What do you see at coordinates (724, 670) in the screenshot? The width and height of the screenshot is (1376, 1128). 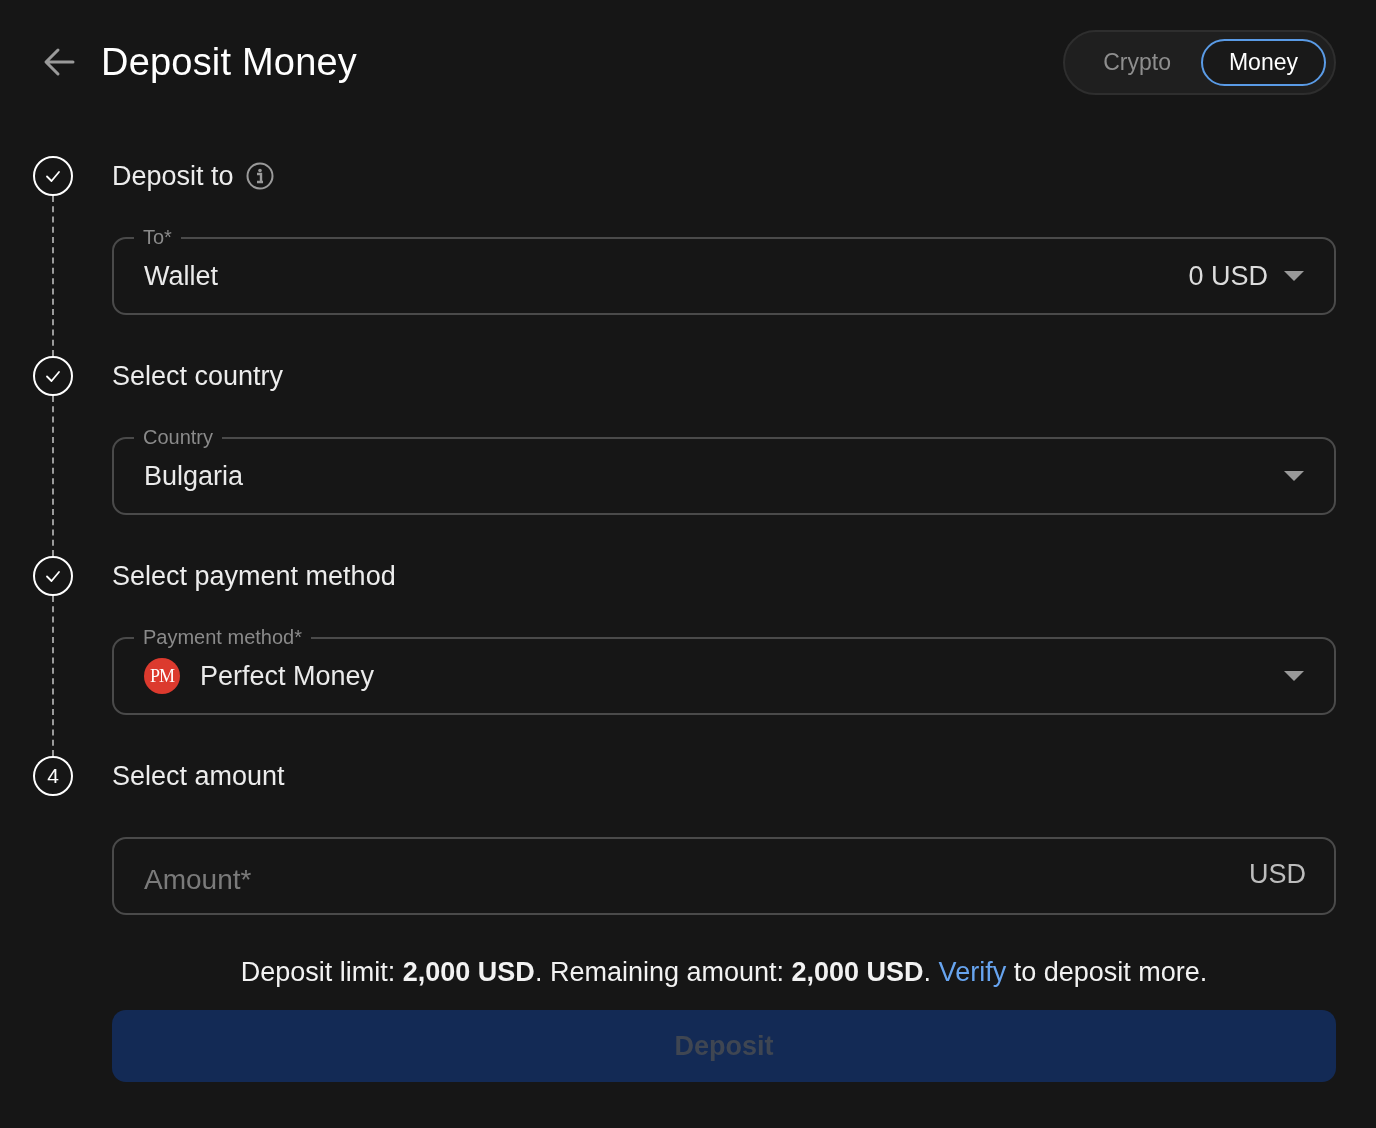 I see `select-field: Payment method* PM Perfect Money` at bounding box center [724, 670].